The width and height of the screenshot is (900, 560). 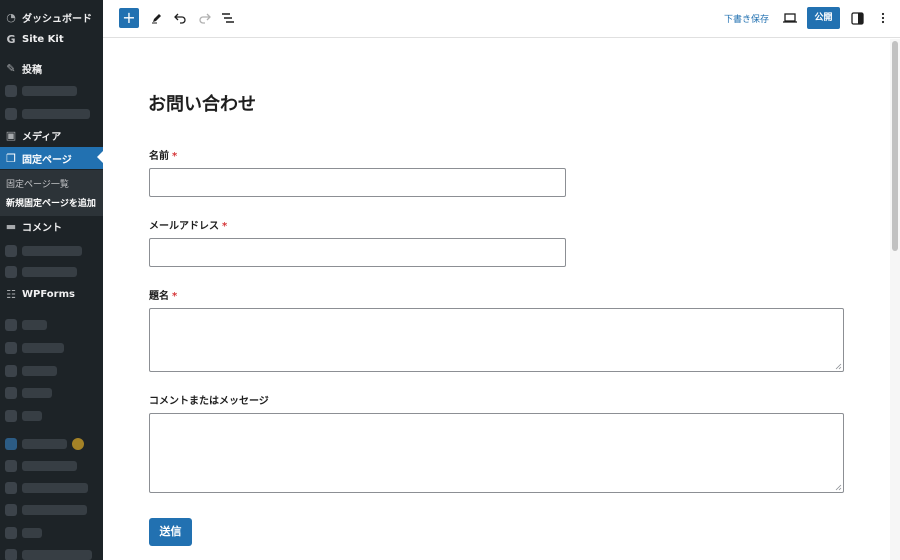 What do you see at coordinates (188, 226) in the screenshot?
I see `field-label-email: メールアドレス *` at bounding box center [188, 226].